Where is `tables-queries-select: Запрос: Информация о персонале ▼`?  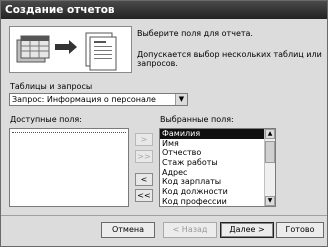 tables-queries-select: Запрос: Информация о персонале ▼ is located at coordinates (98, 99).